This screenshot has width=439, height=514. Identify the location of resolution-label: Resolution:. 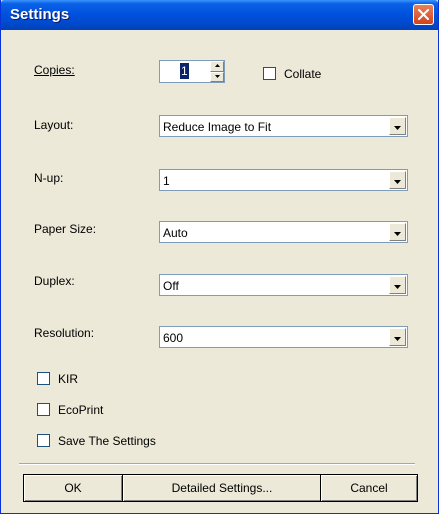
(64, 333).